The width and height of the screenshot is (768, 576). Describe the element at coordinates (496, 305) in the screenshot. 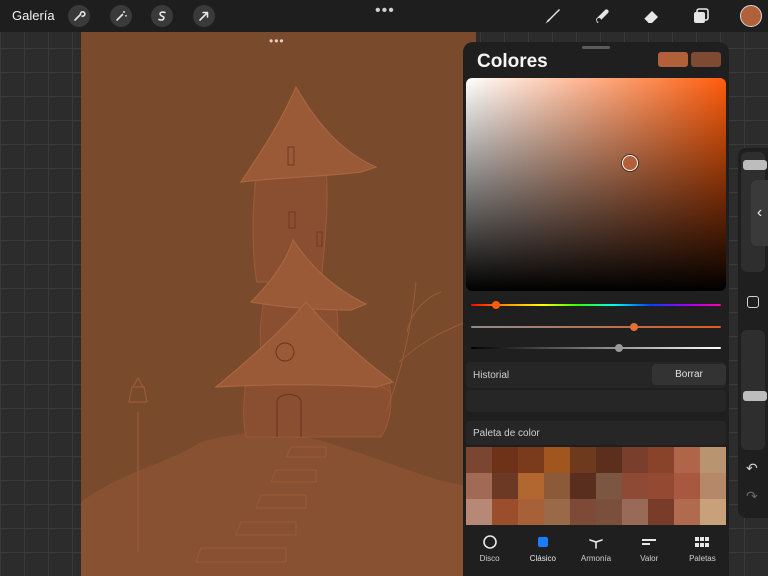

I see `hue-slider-thumb` at that location.